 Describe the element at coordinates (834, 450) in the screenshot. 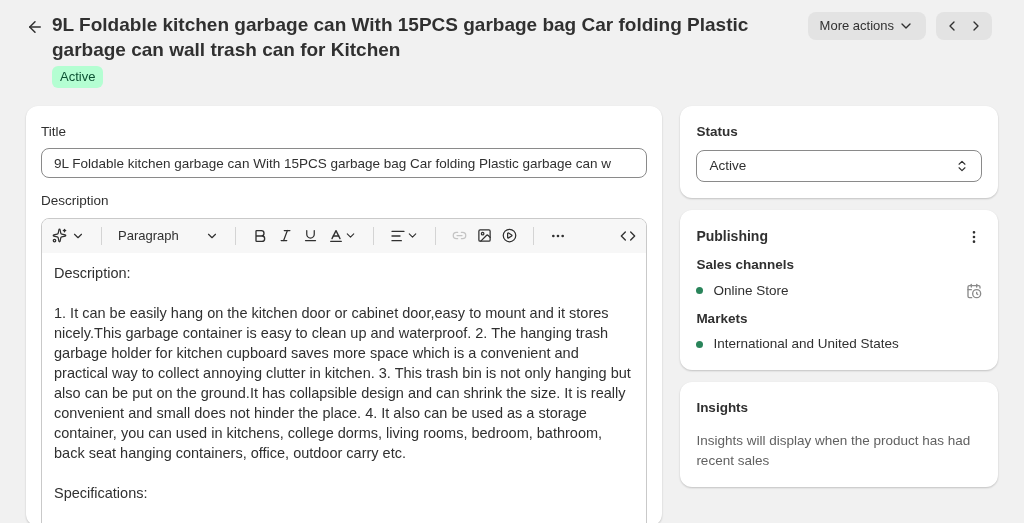

I see `insights-text: Insights will display when the product has had recent sales` at that location.